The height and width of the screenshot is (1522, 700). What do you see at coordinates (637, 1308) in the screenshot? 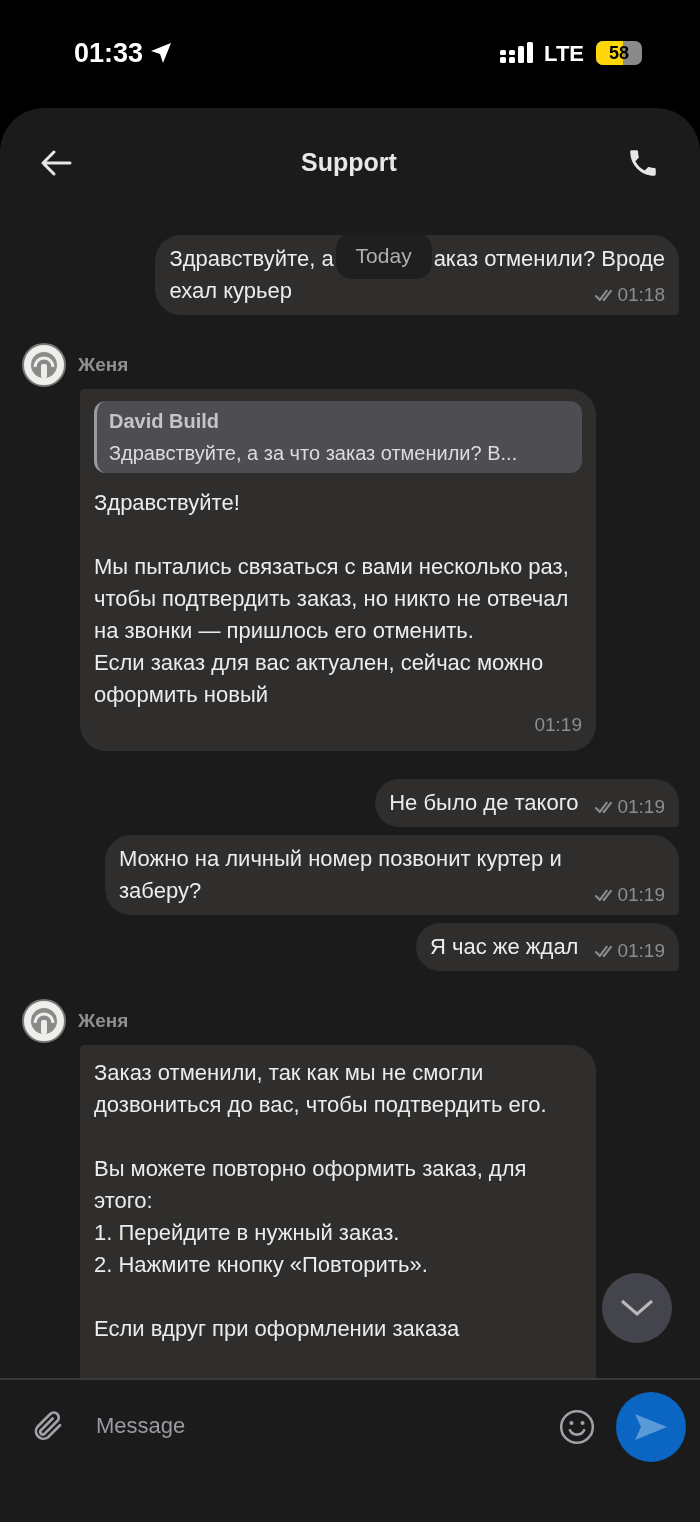
I see `chevron-down-icon` at bounding box center [637, 1308].